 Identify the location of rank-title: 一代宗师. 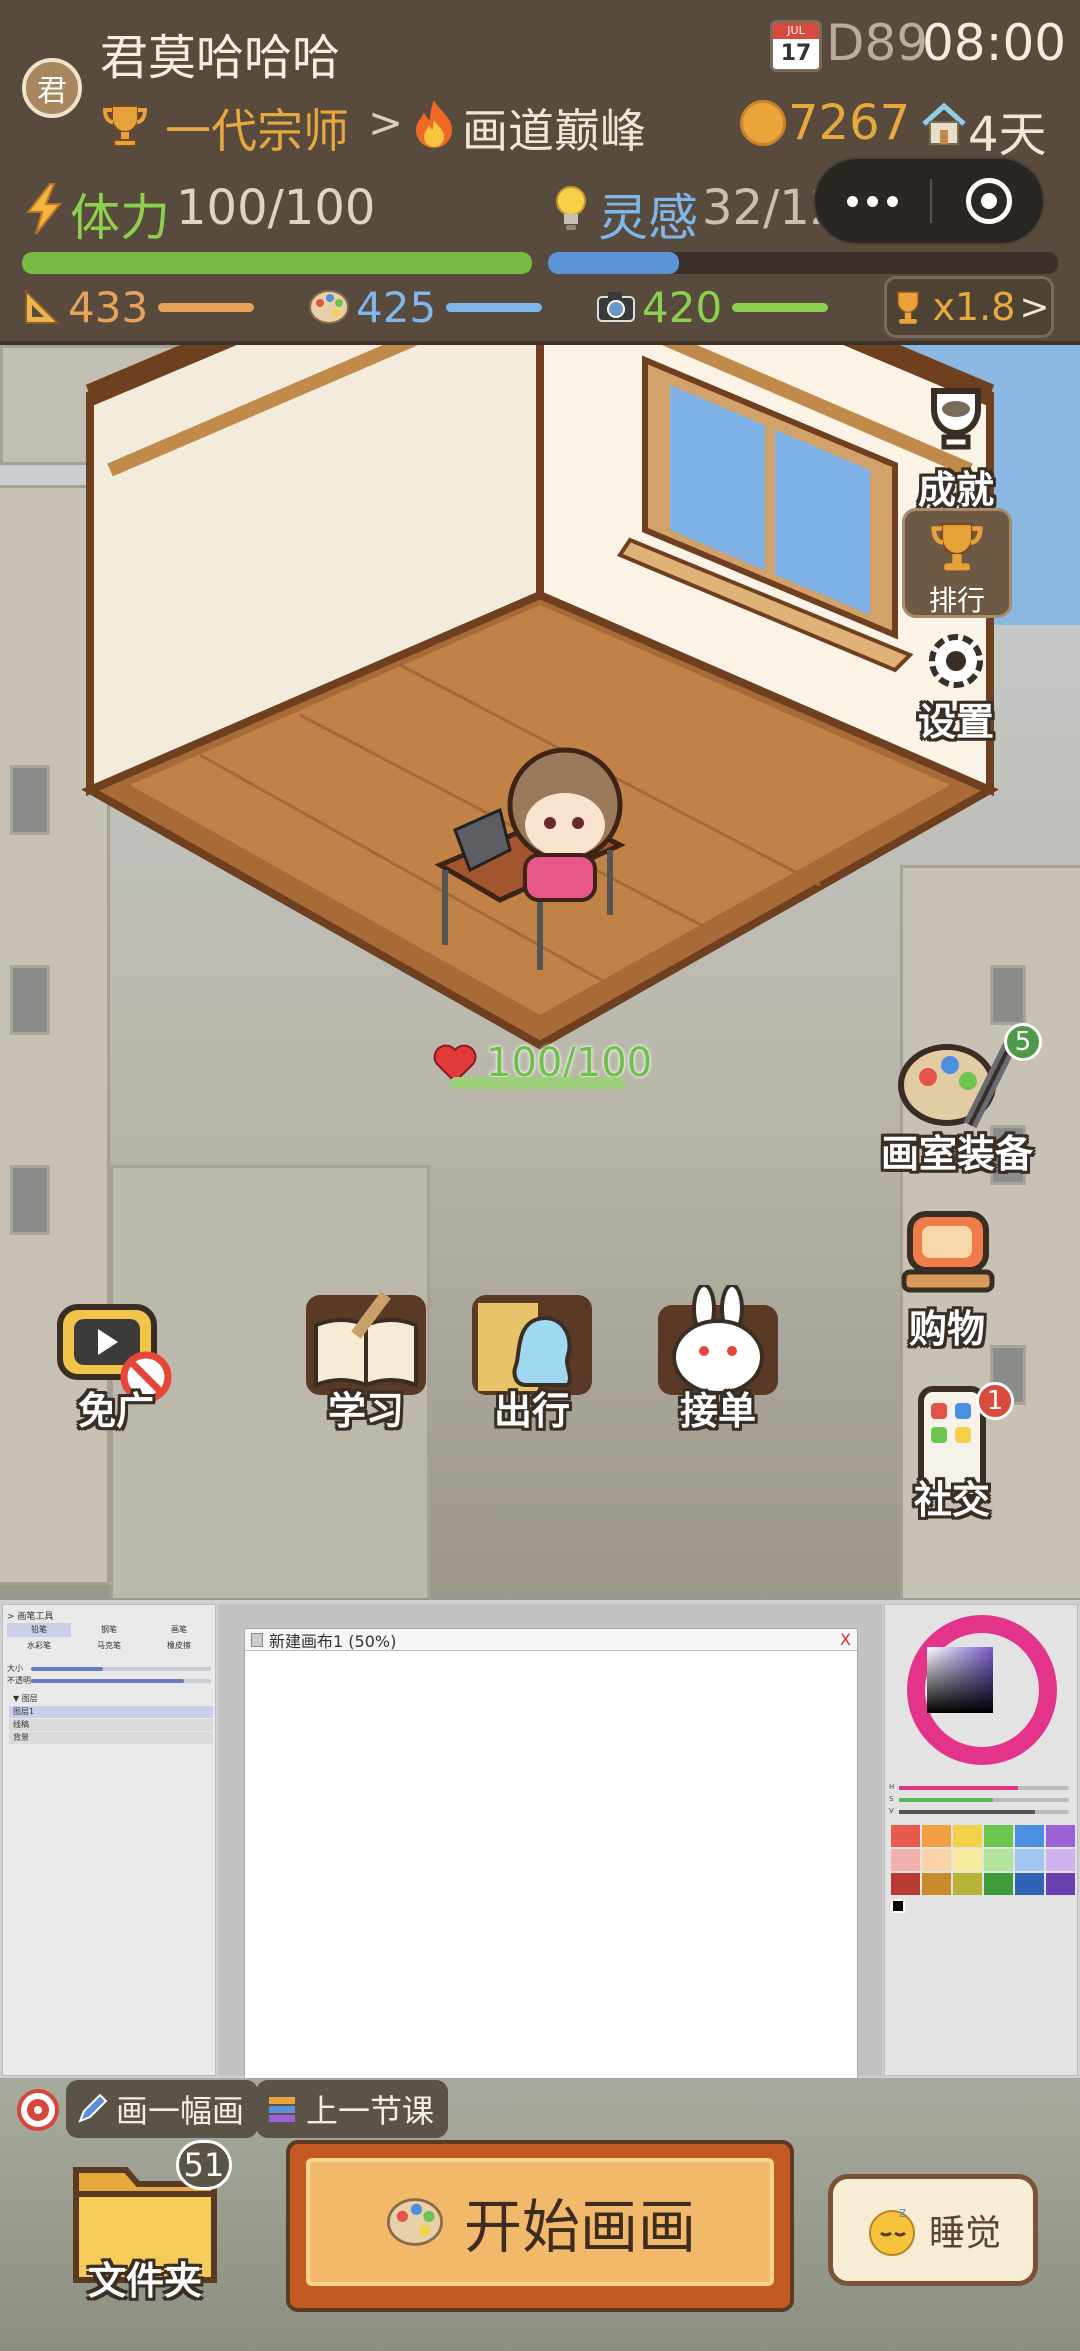
(257, 128).